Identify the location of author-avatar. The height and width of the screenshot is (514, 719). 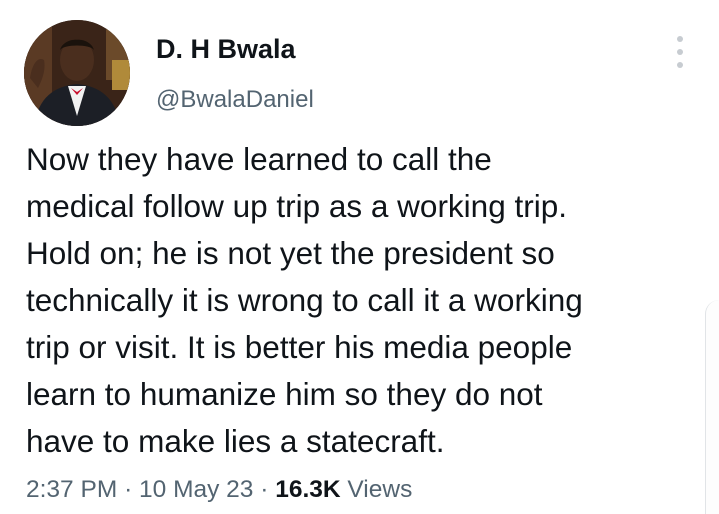
(77, 73).